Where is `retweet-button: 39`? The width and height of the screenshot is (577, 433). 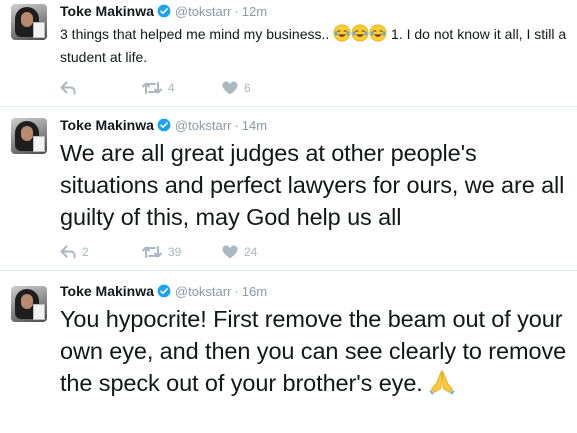
retweet-button: 39 is located at coordinates (182, 252).